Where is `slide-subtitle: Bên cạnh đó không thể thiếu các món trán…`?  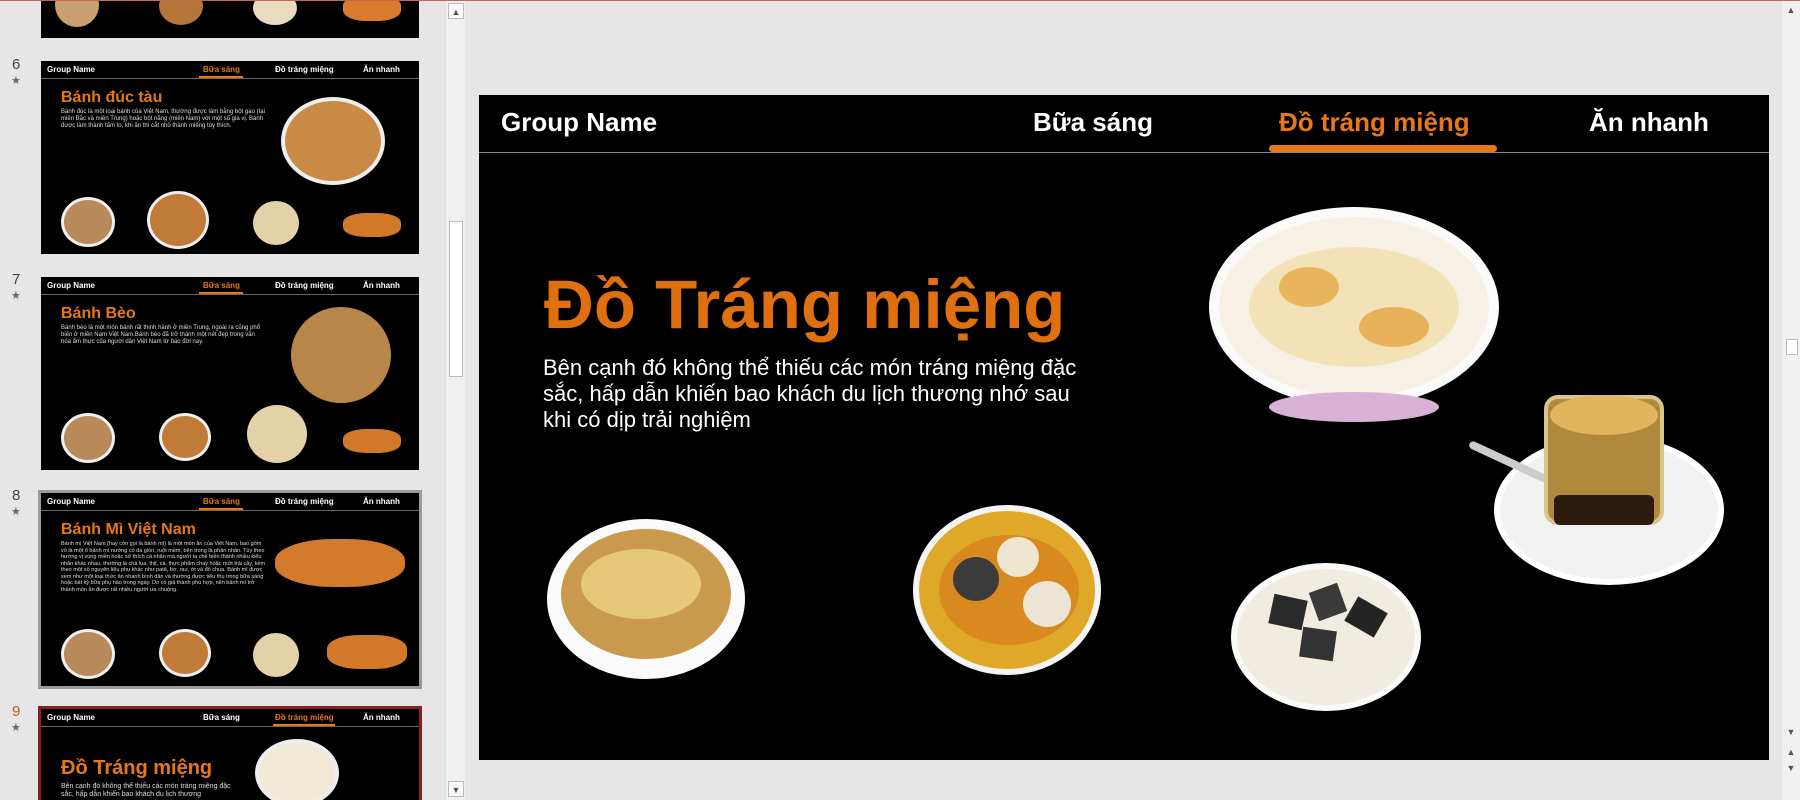 slide-subtitle: Bên cạnh đó không thể thiếu các món trán… is located at coordinates (810, 393).